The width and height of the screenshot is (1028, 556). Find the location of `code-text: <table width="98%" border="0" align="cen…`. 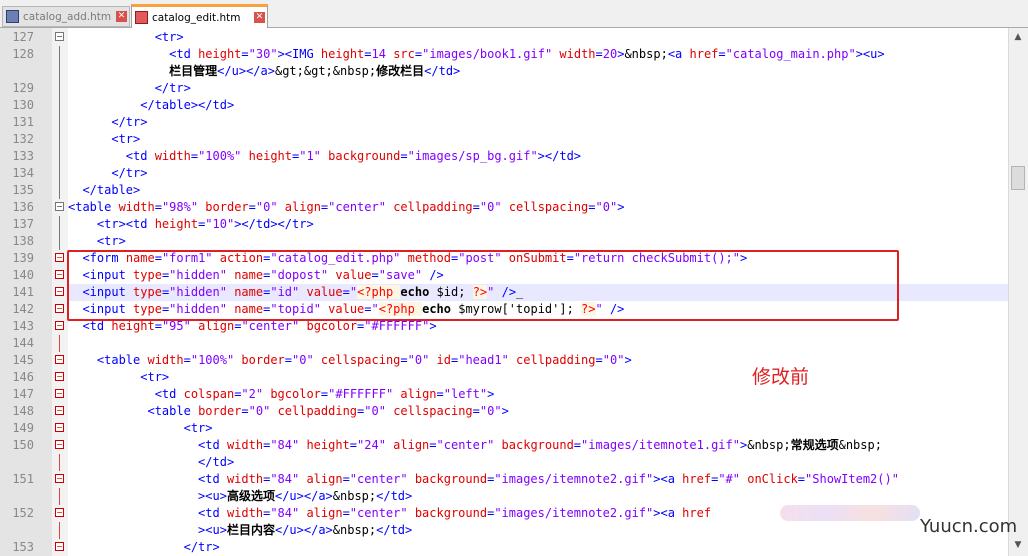

code-text: <table width="98%" border="0" align="cen… is located at coordinates (346, 207).